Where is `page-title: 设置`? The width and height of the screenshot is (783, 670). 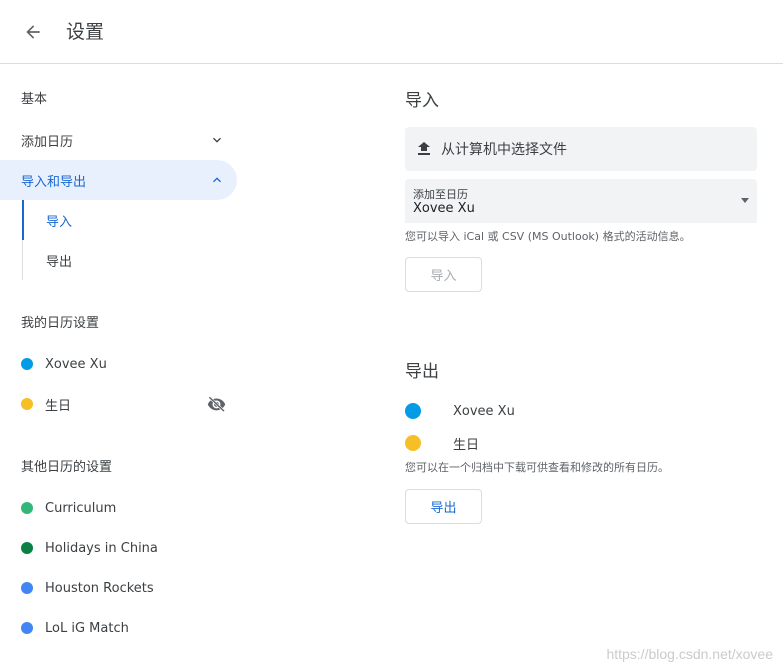 page-title: 设置 is located at coordinates (85, 32).